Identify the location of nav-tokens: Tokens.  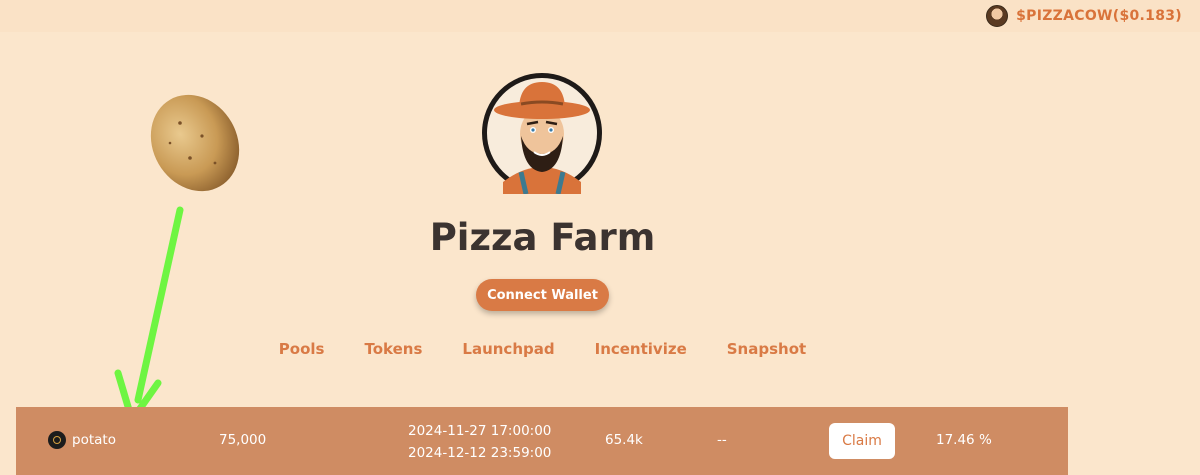
(393, 349).